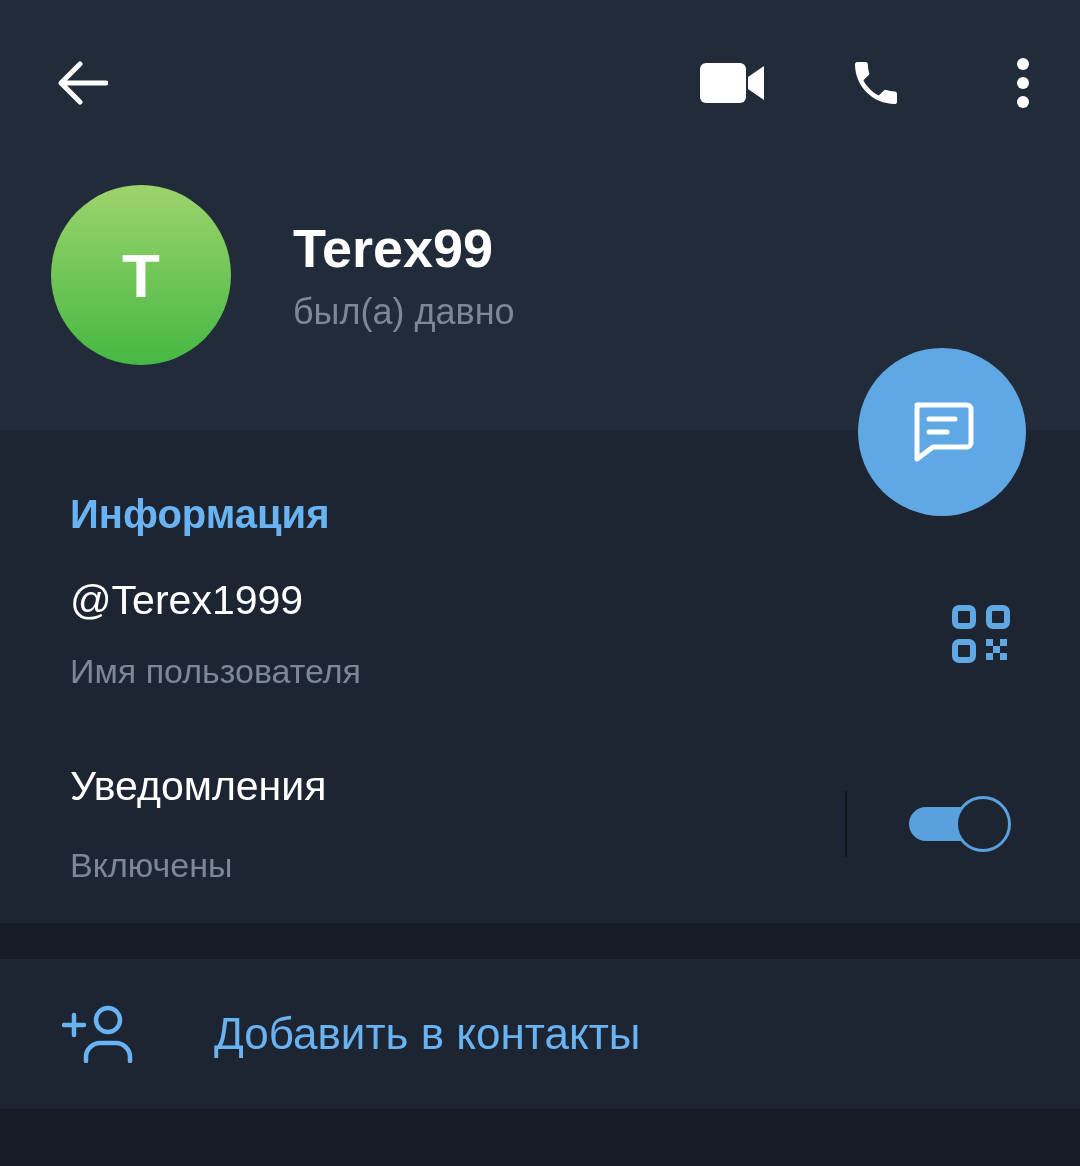  I want to click on back-icon, so click(82, 83).